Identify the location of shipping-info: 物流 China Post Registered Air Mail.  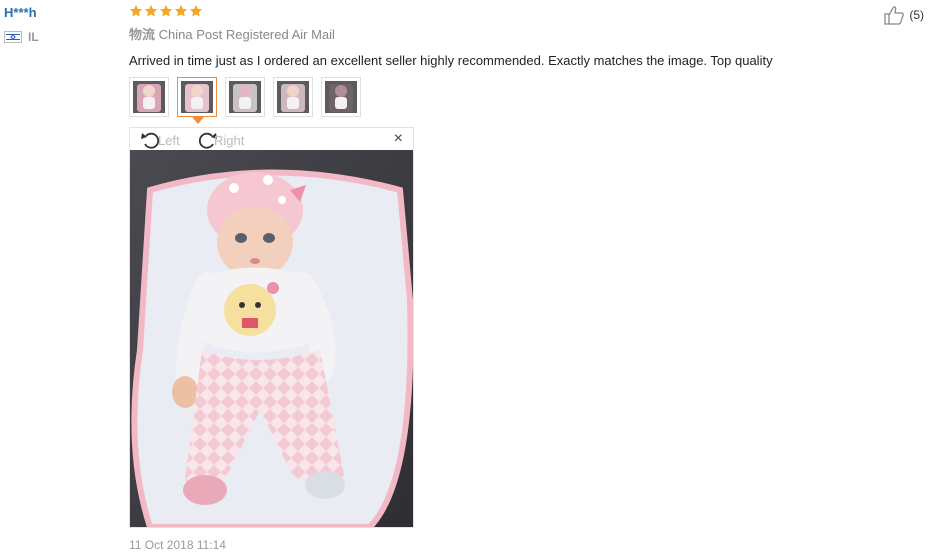
(509, 35).